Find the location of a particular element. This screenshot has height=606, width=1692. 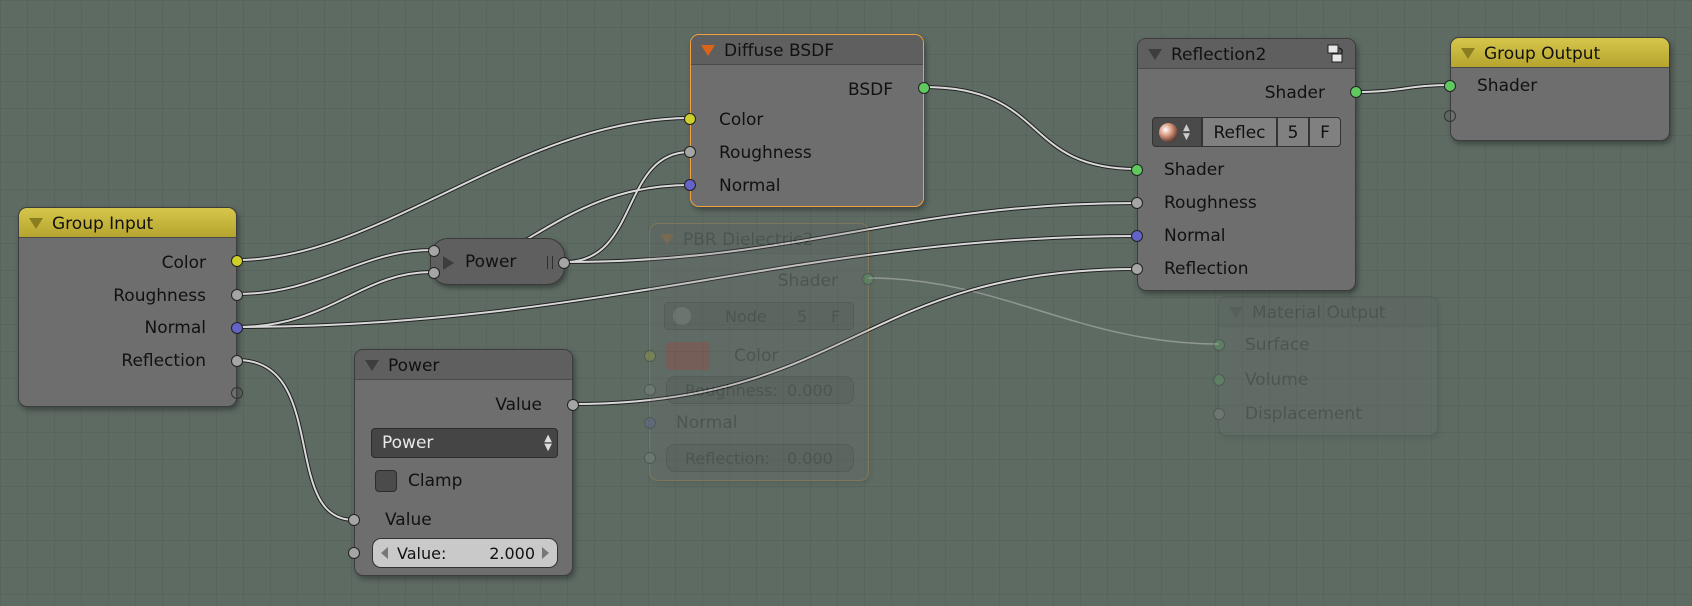

shader-output-label: Shader is located at coordinates (1294, 93).